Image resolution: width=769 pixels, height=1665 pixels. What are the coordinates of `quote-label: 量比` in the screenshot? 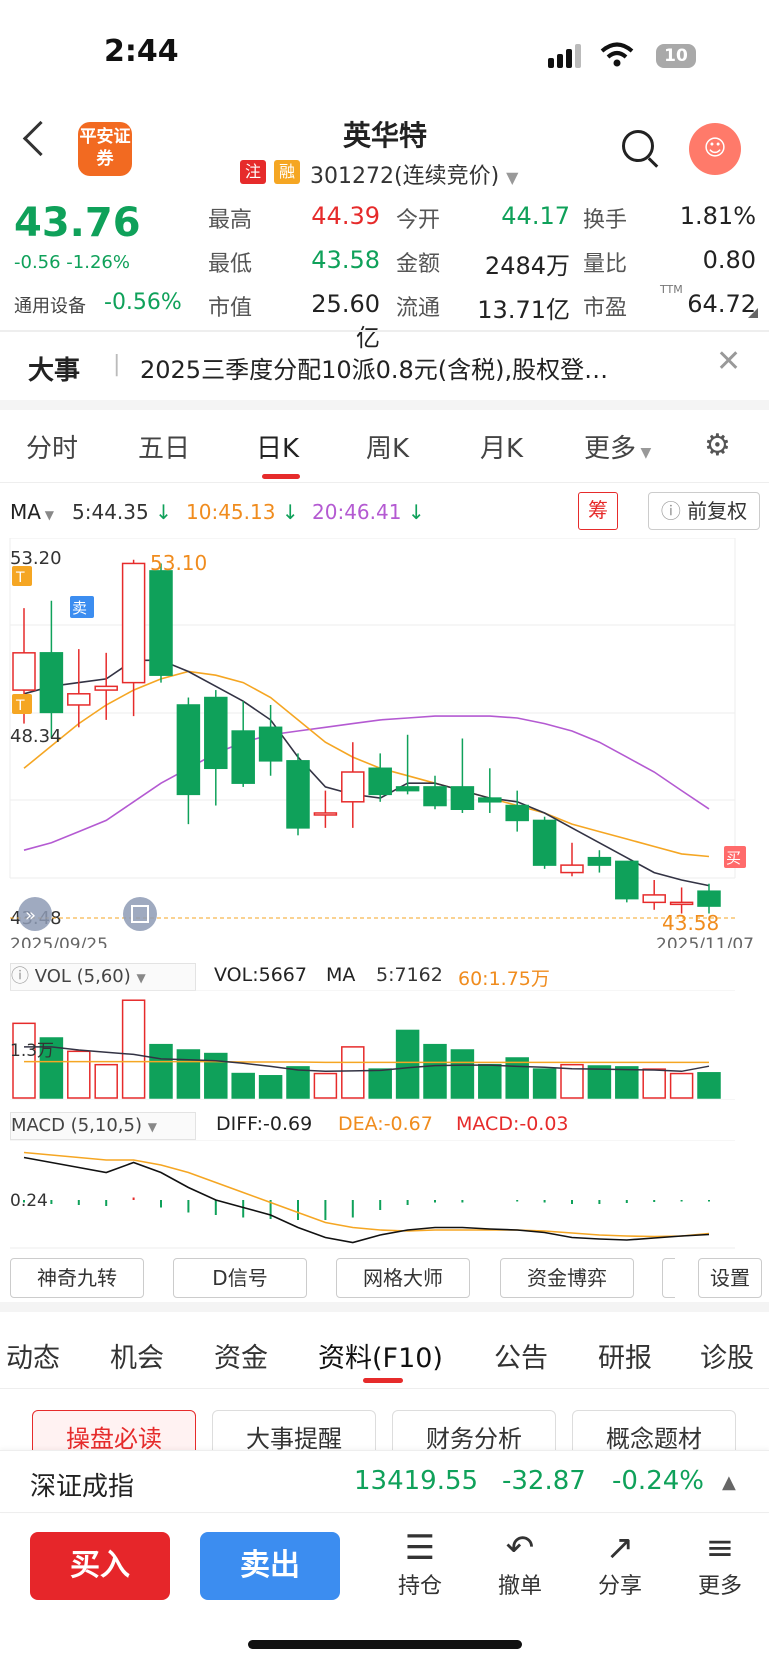 It's located at (605, 264).